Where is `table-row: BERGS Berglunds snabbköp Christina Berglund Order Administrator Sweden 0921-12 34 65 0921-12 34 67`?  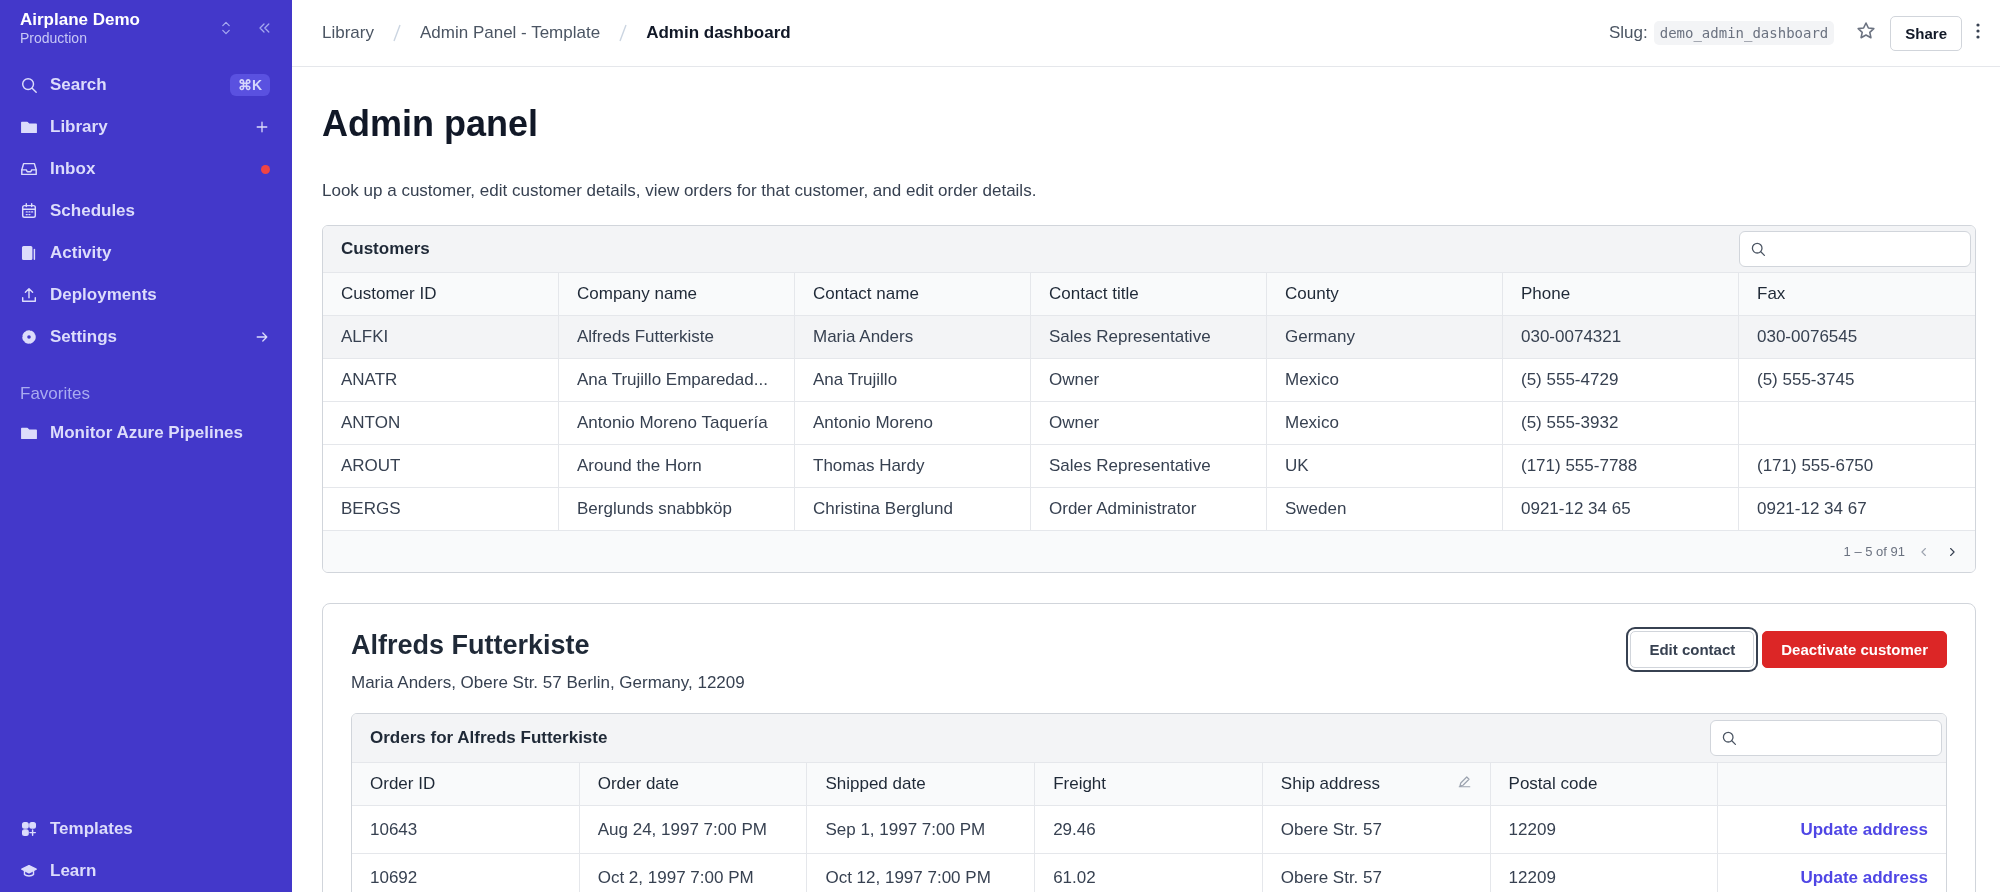
table-row: BERGS Berglunds snabbköp Christina Berglund Order Administrator Sweden 0921-12 34 65 0921-12 34 67 is located at coordinates (1149, 509).